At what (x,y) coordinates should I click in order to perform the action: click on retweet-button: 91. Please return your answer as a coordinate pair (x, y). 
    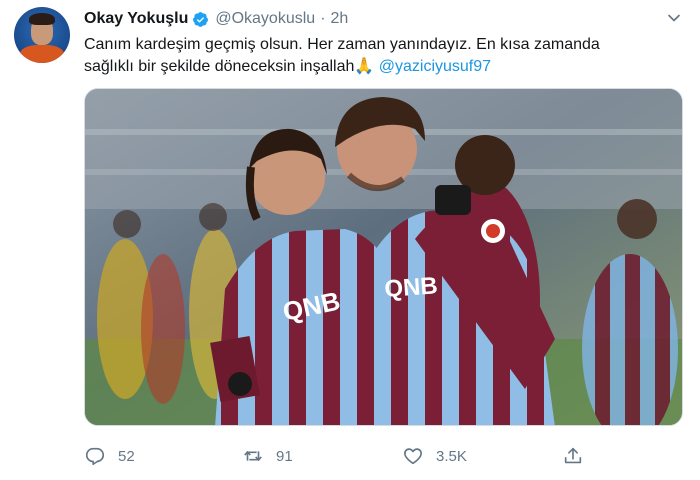
    Looking at the image, I should click on (267, 456).